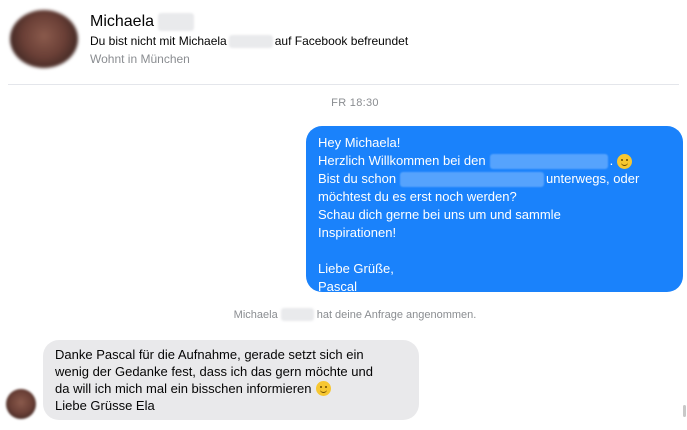 The image size is (687, 430). I want to click on message-text: ., so click(611, 160).